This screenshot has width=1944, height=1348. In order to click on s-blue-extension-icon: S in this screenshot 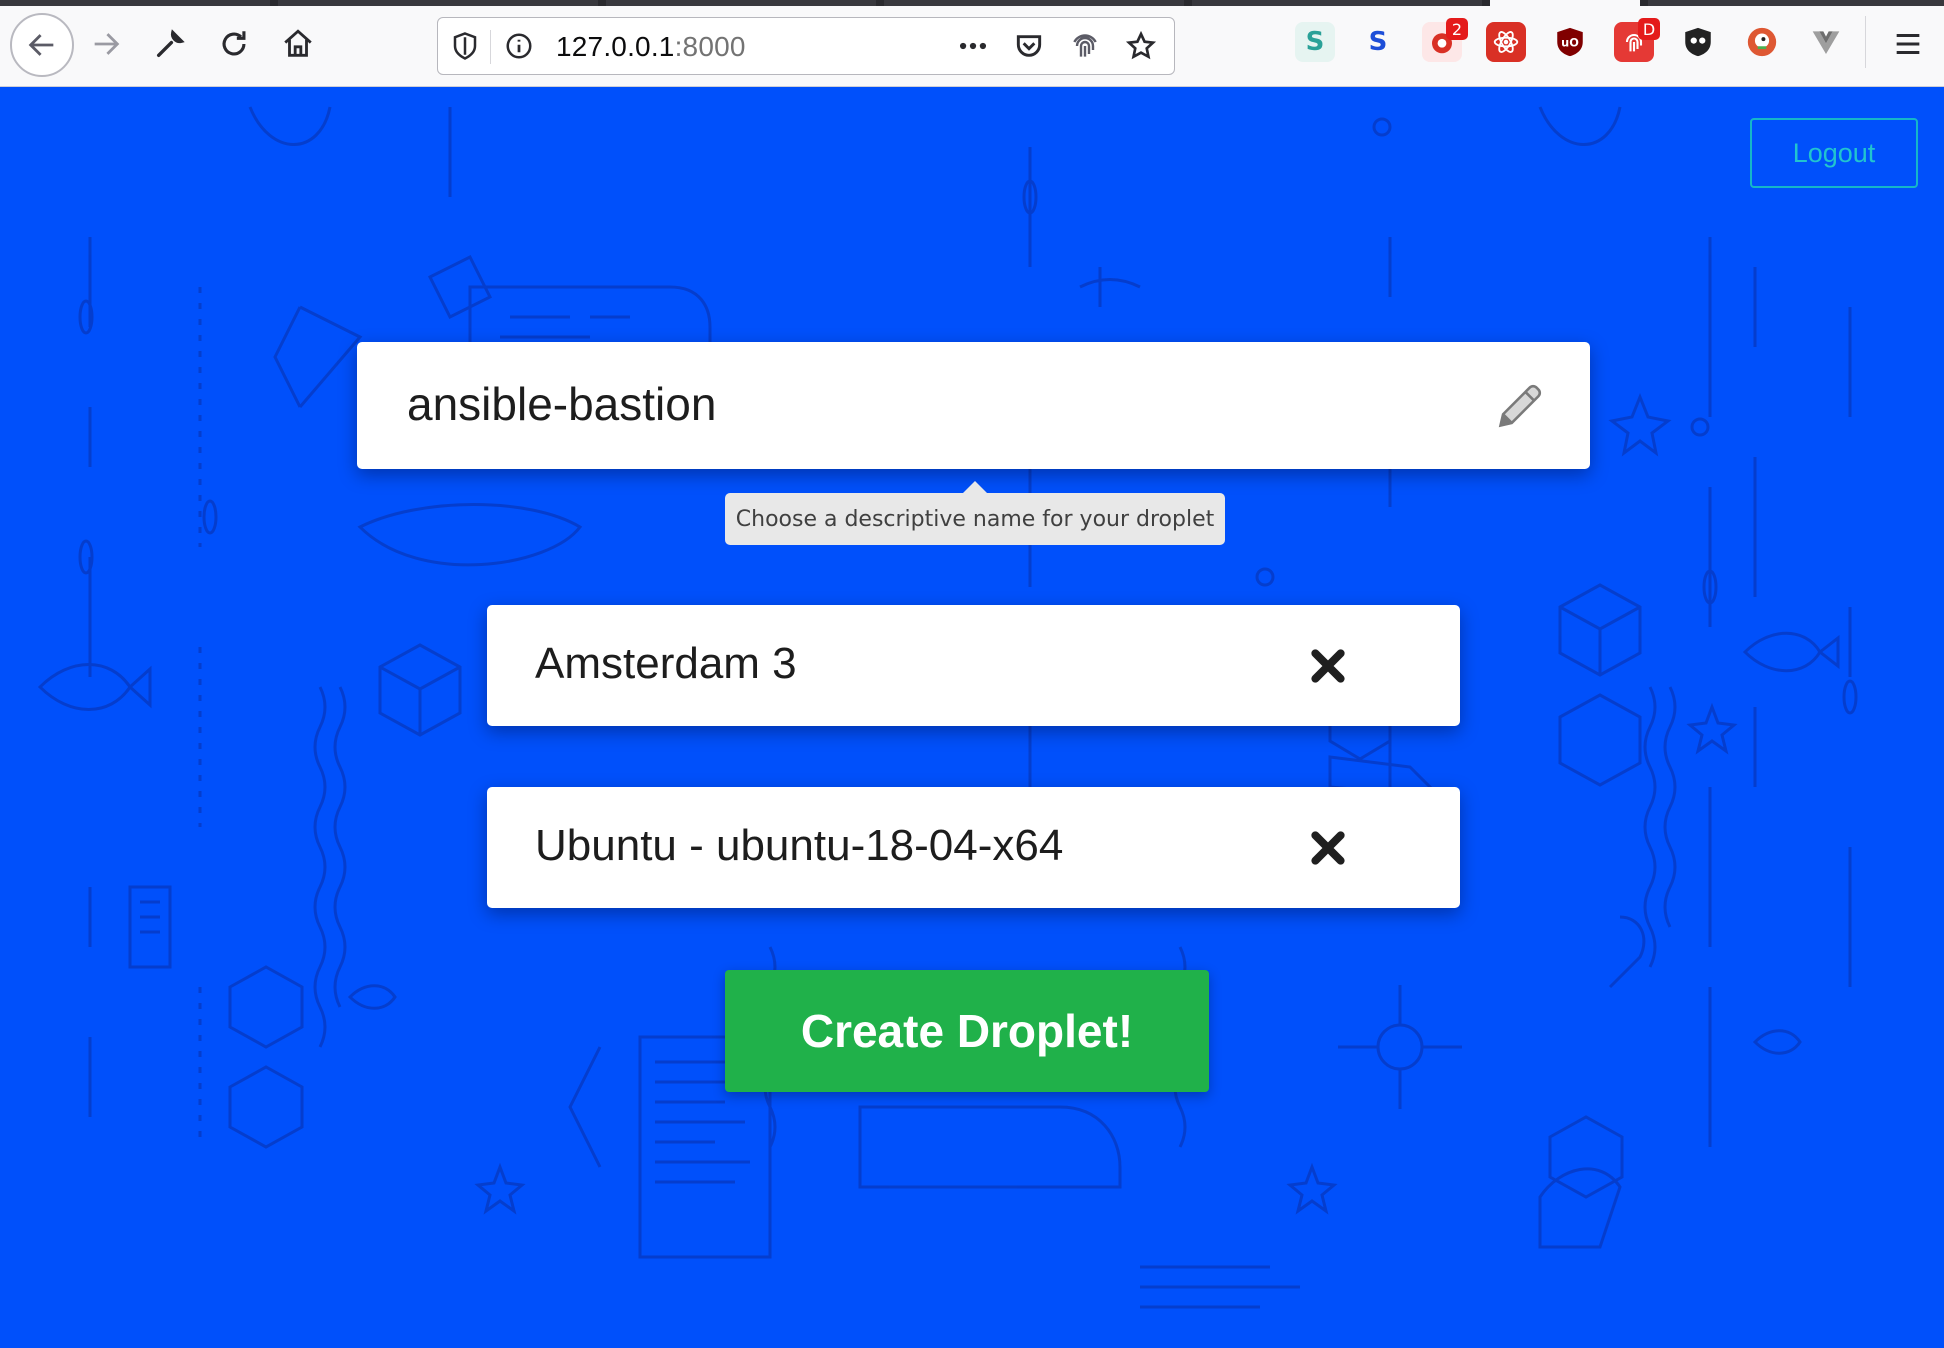, I will do `click(1378, 42)`.